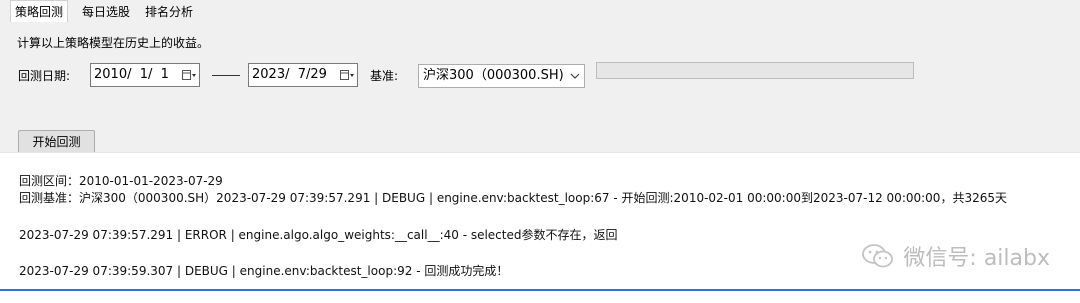 The width and height of the screenshot is (1080, 303). Describe the element at coordinates (384, 76) in the screenshot. I see `benchmark-label: 基准:` at that location.